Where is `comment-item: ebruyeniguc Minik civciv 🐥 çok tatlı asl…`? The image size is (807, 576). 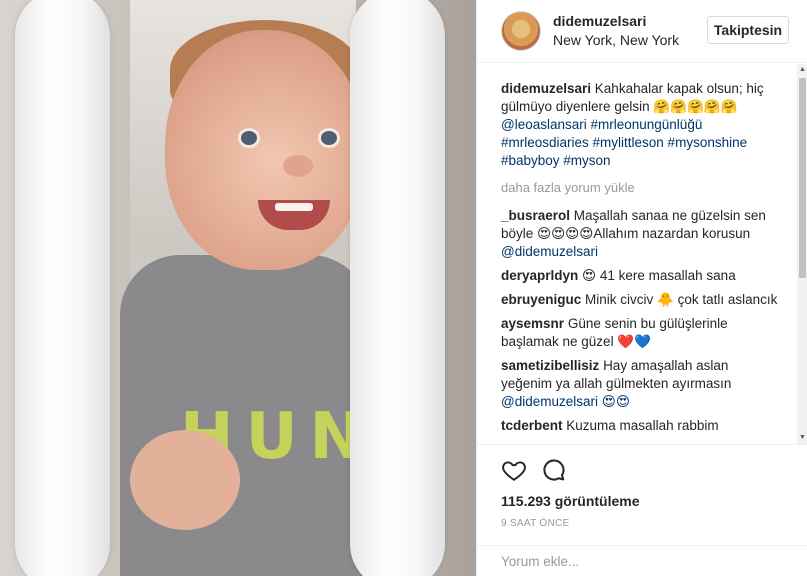 comment-item: ebruyeniguc Minik civciv 🐥 çok tatlı asl… is located at coordinates (641, 300).